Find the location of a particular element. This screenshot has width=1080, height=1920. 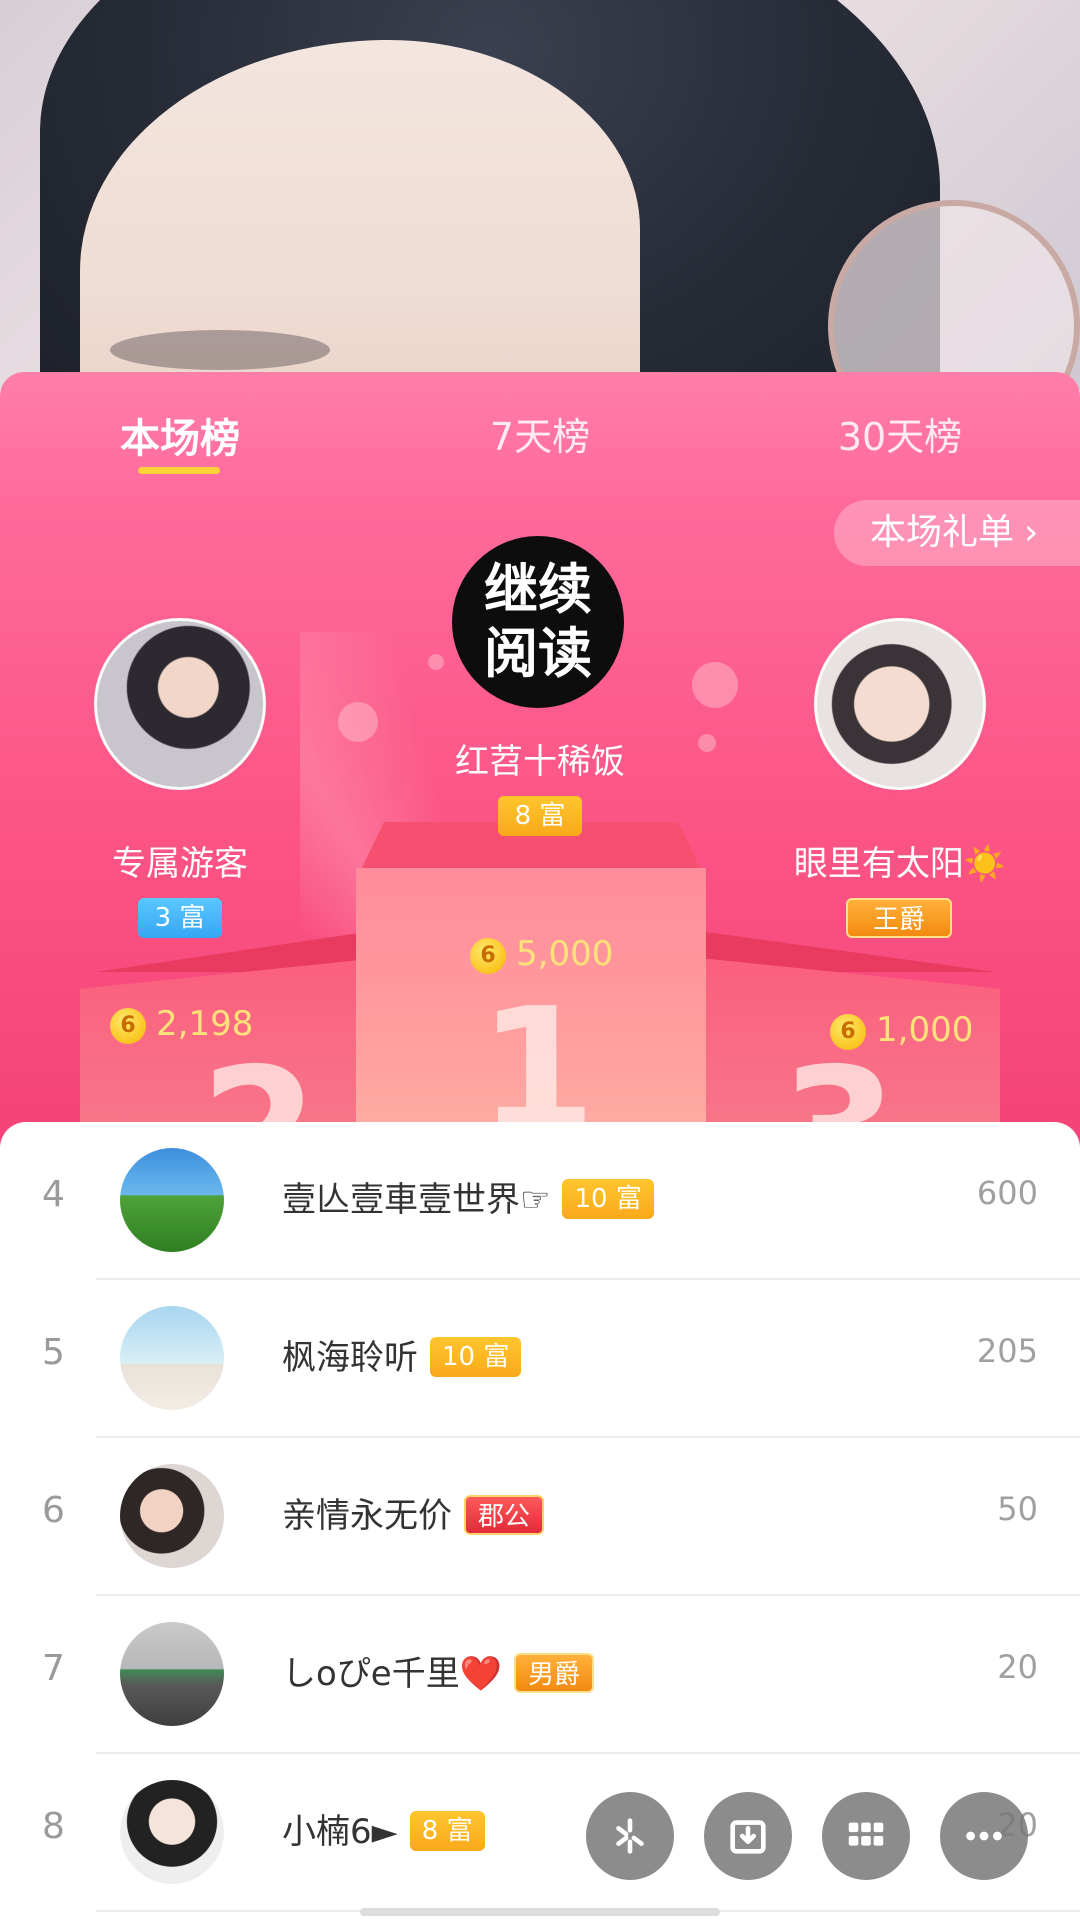

more-icon is located at coordinates (984, 1836).